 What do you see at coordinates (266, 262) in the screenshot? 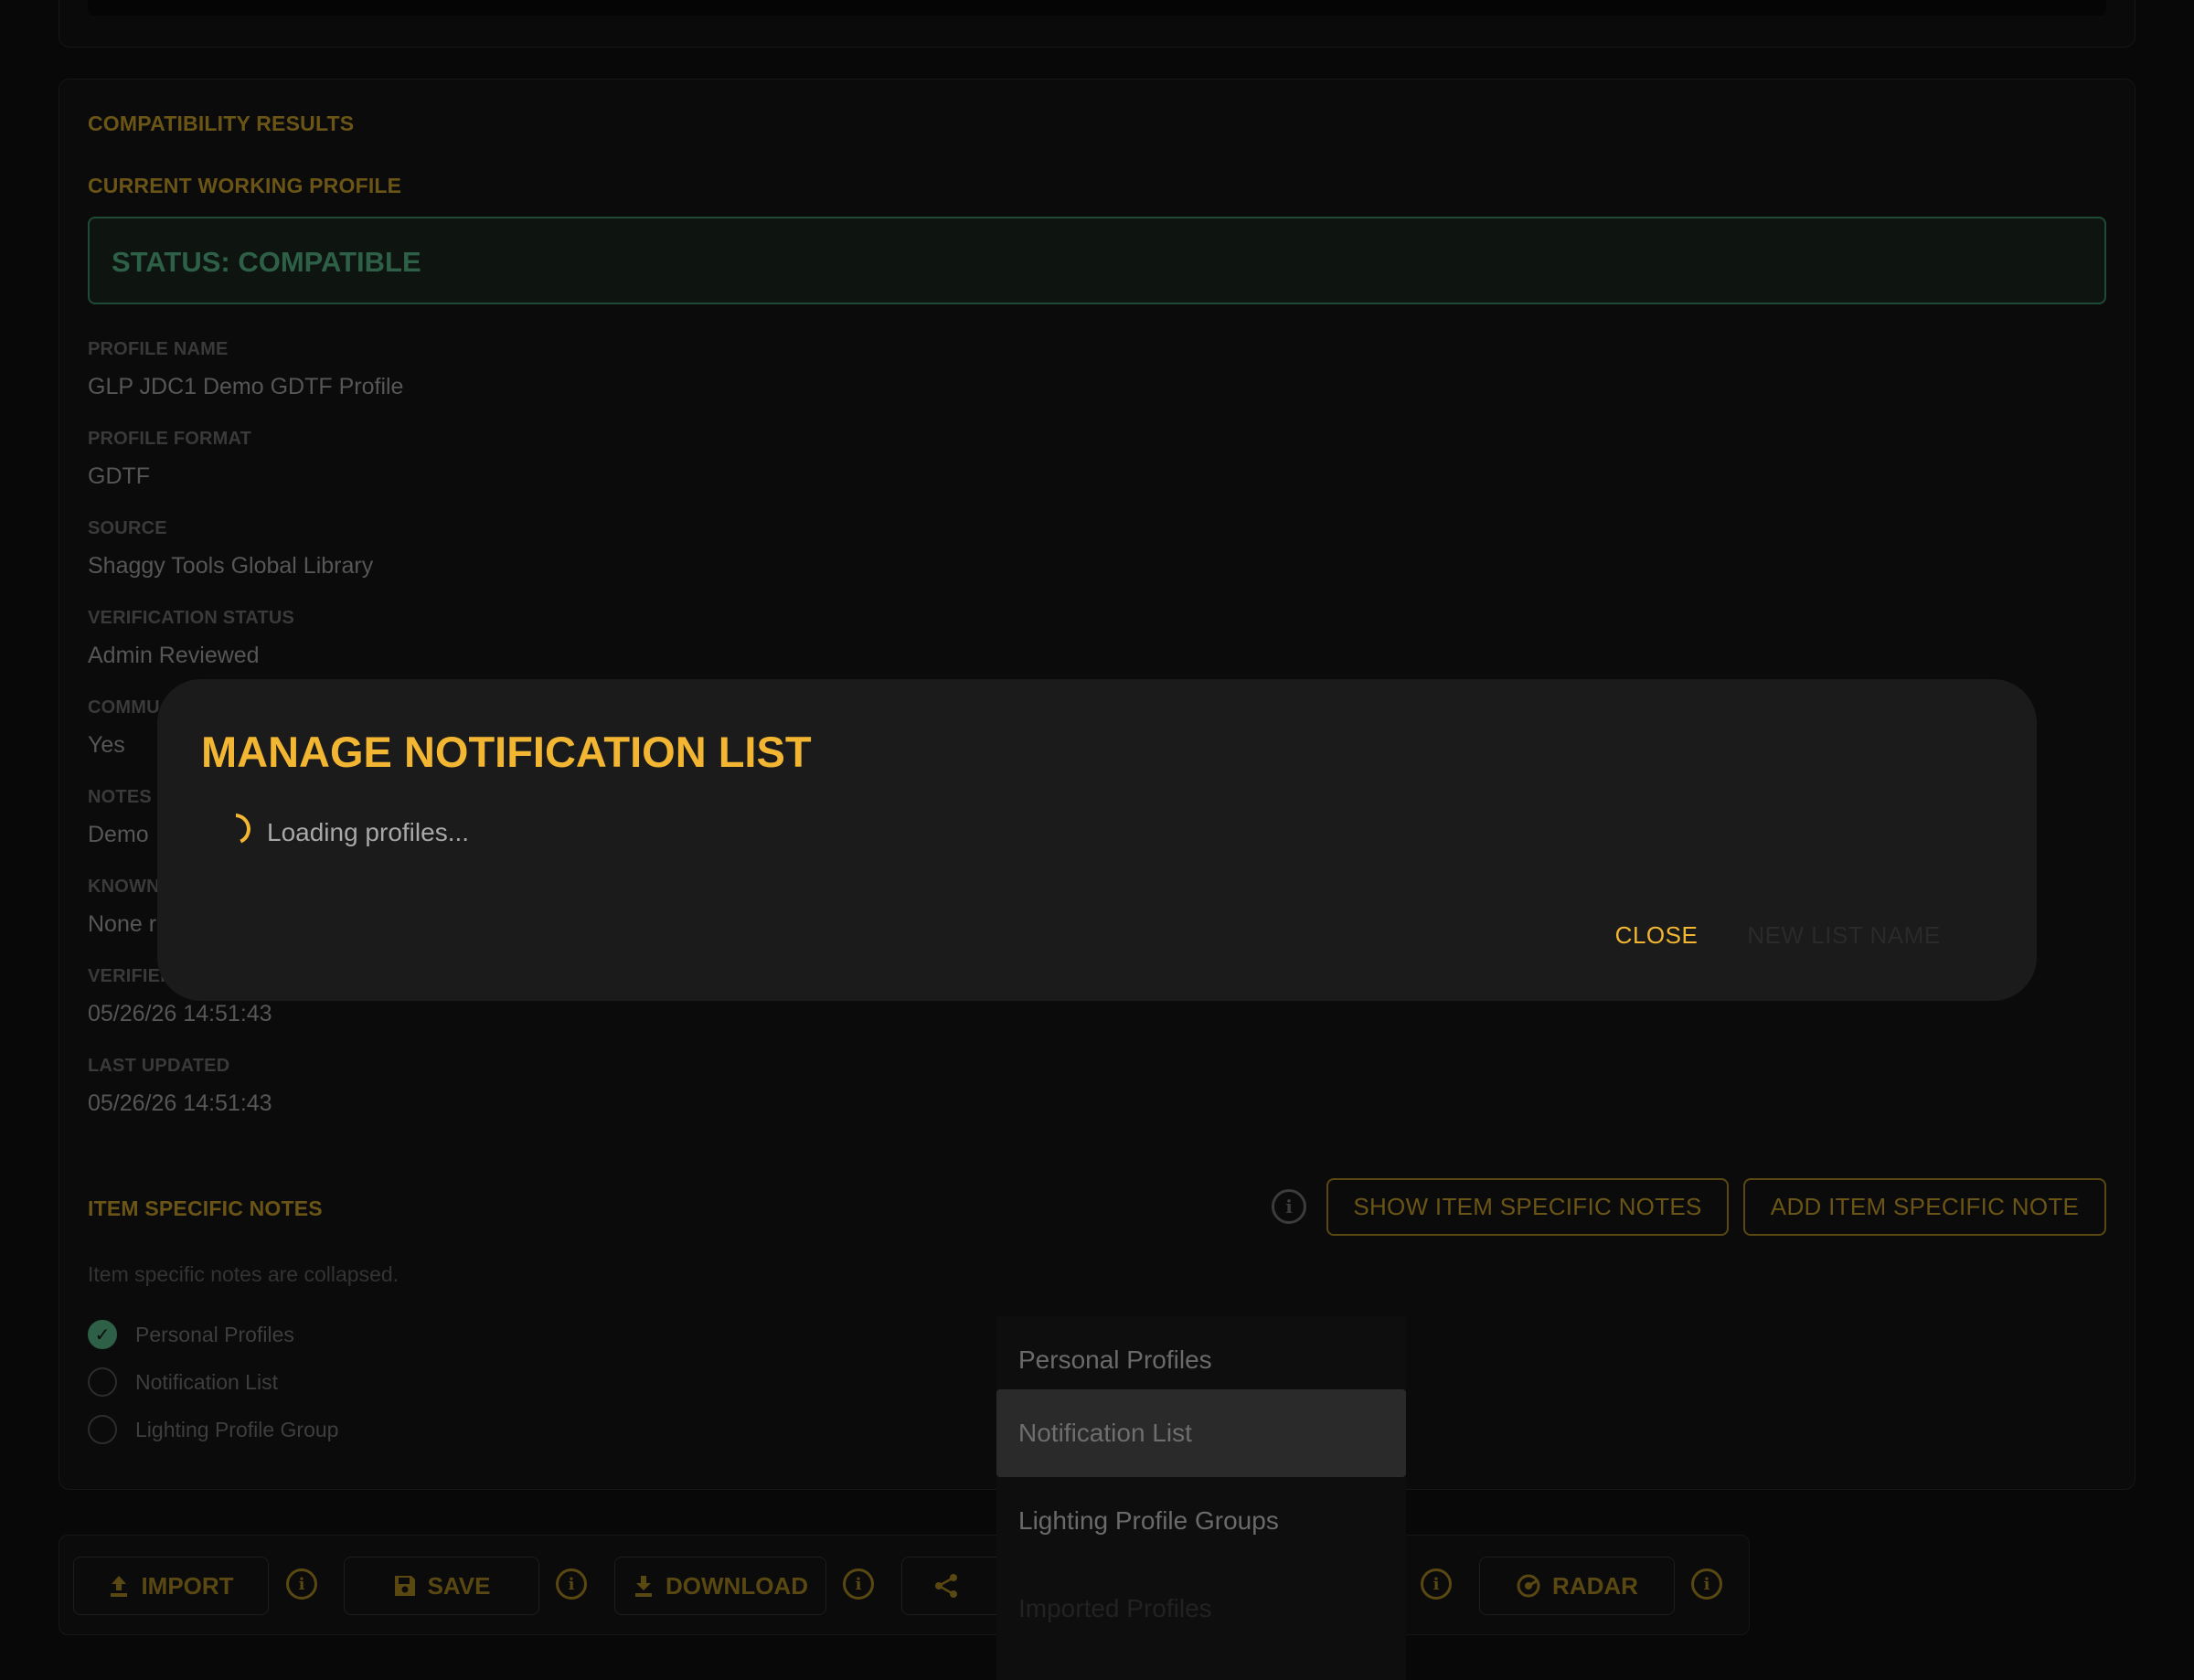
I see `status-text: STATUS: COMPATIBLE` at bounding box center [266, 262].